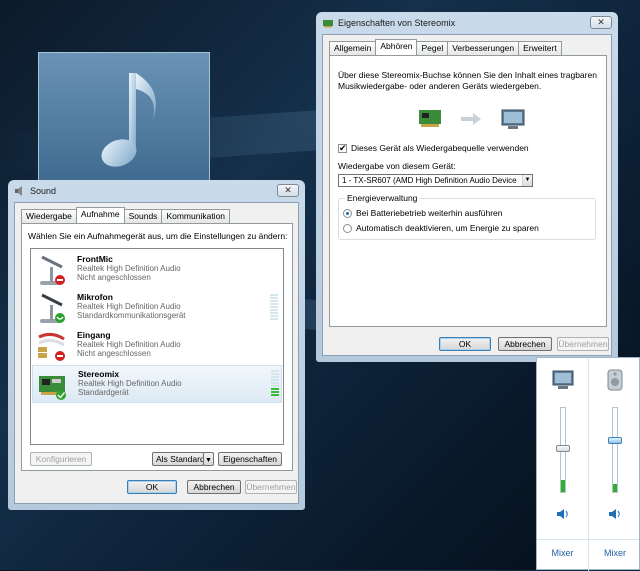 The image size is (640, 571). I want to click on device-status: Standardgerät, so click(103, 392).